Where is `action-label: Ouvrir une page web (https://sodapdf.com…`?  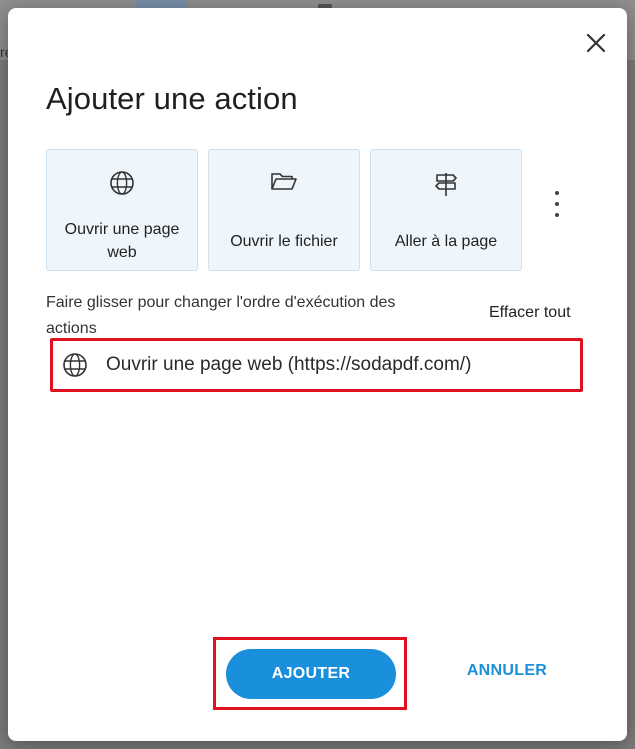
action-label: Ouvrir une page web (https://sodapdf.com… is located at coordinates (289, 364).